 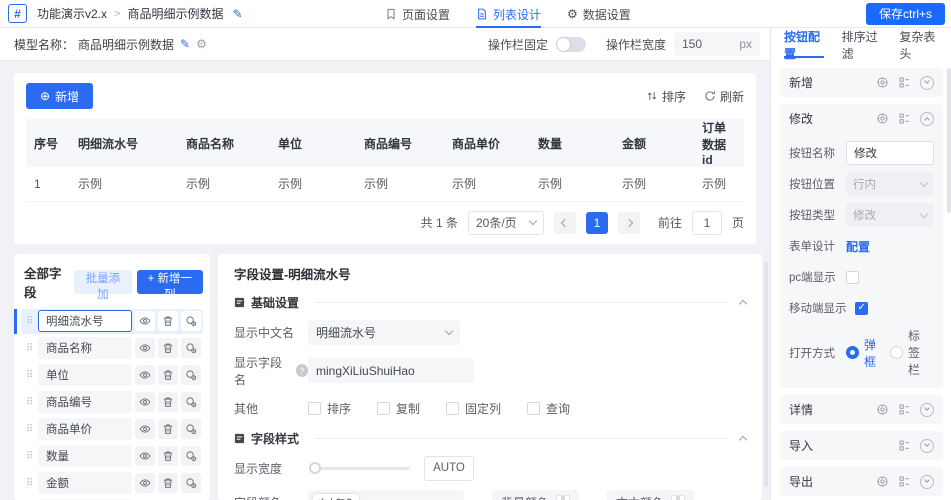 What do you see at coordinates (890, 215) in the screenshot?
I see `button-type-select: 修改` at bounding box center [890, 215].